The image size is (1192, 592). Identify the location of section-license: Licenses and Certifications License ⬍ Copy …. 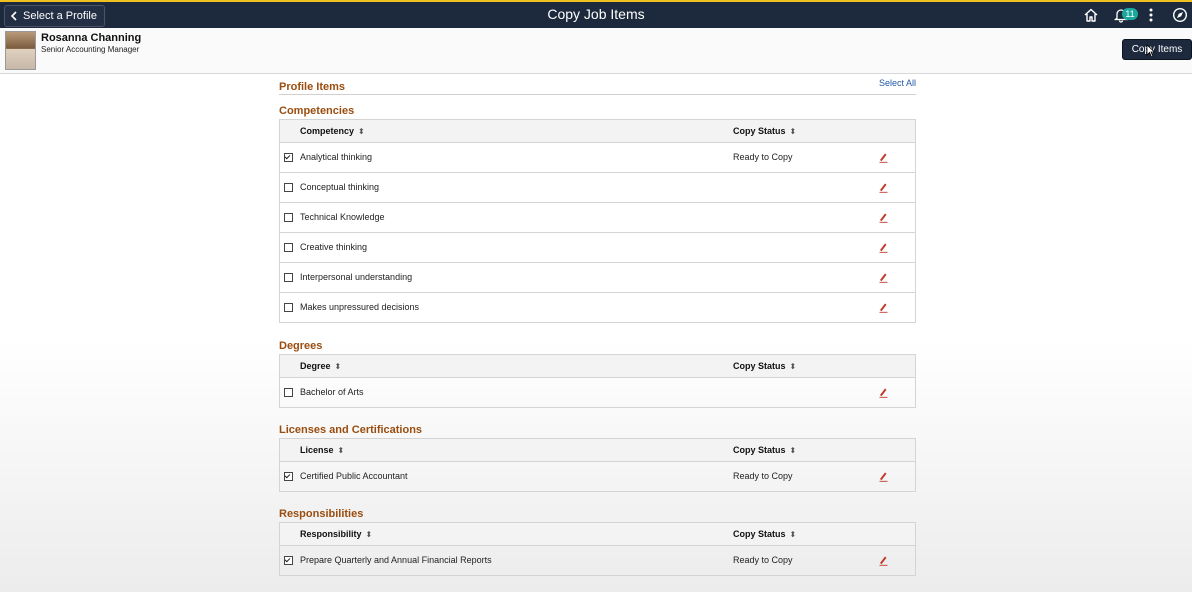
(597, 458).